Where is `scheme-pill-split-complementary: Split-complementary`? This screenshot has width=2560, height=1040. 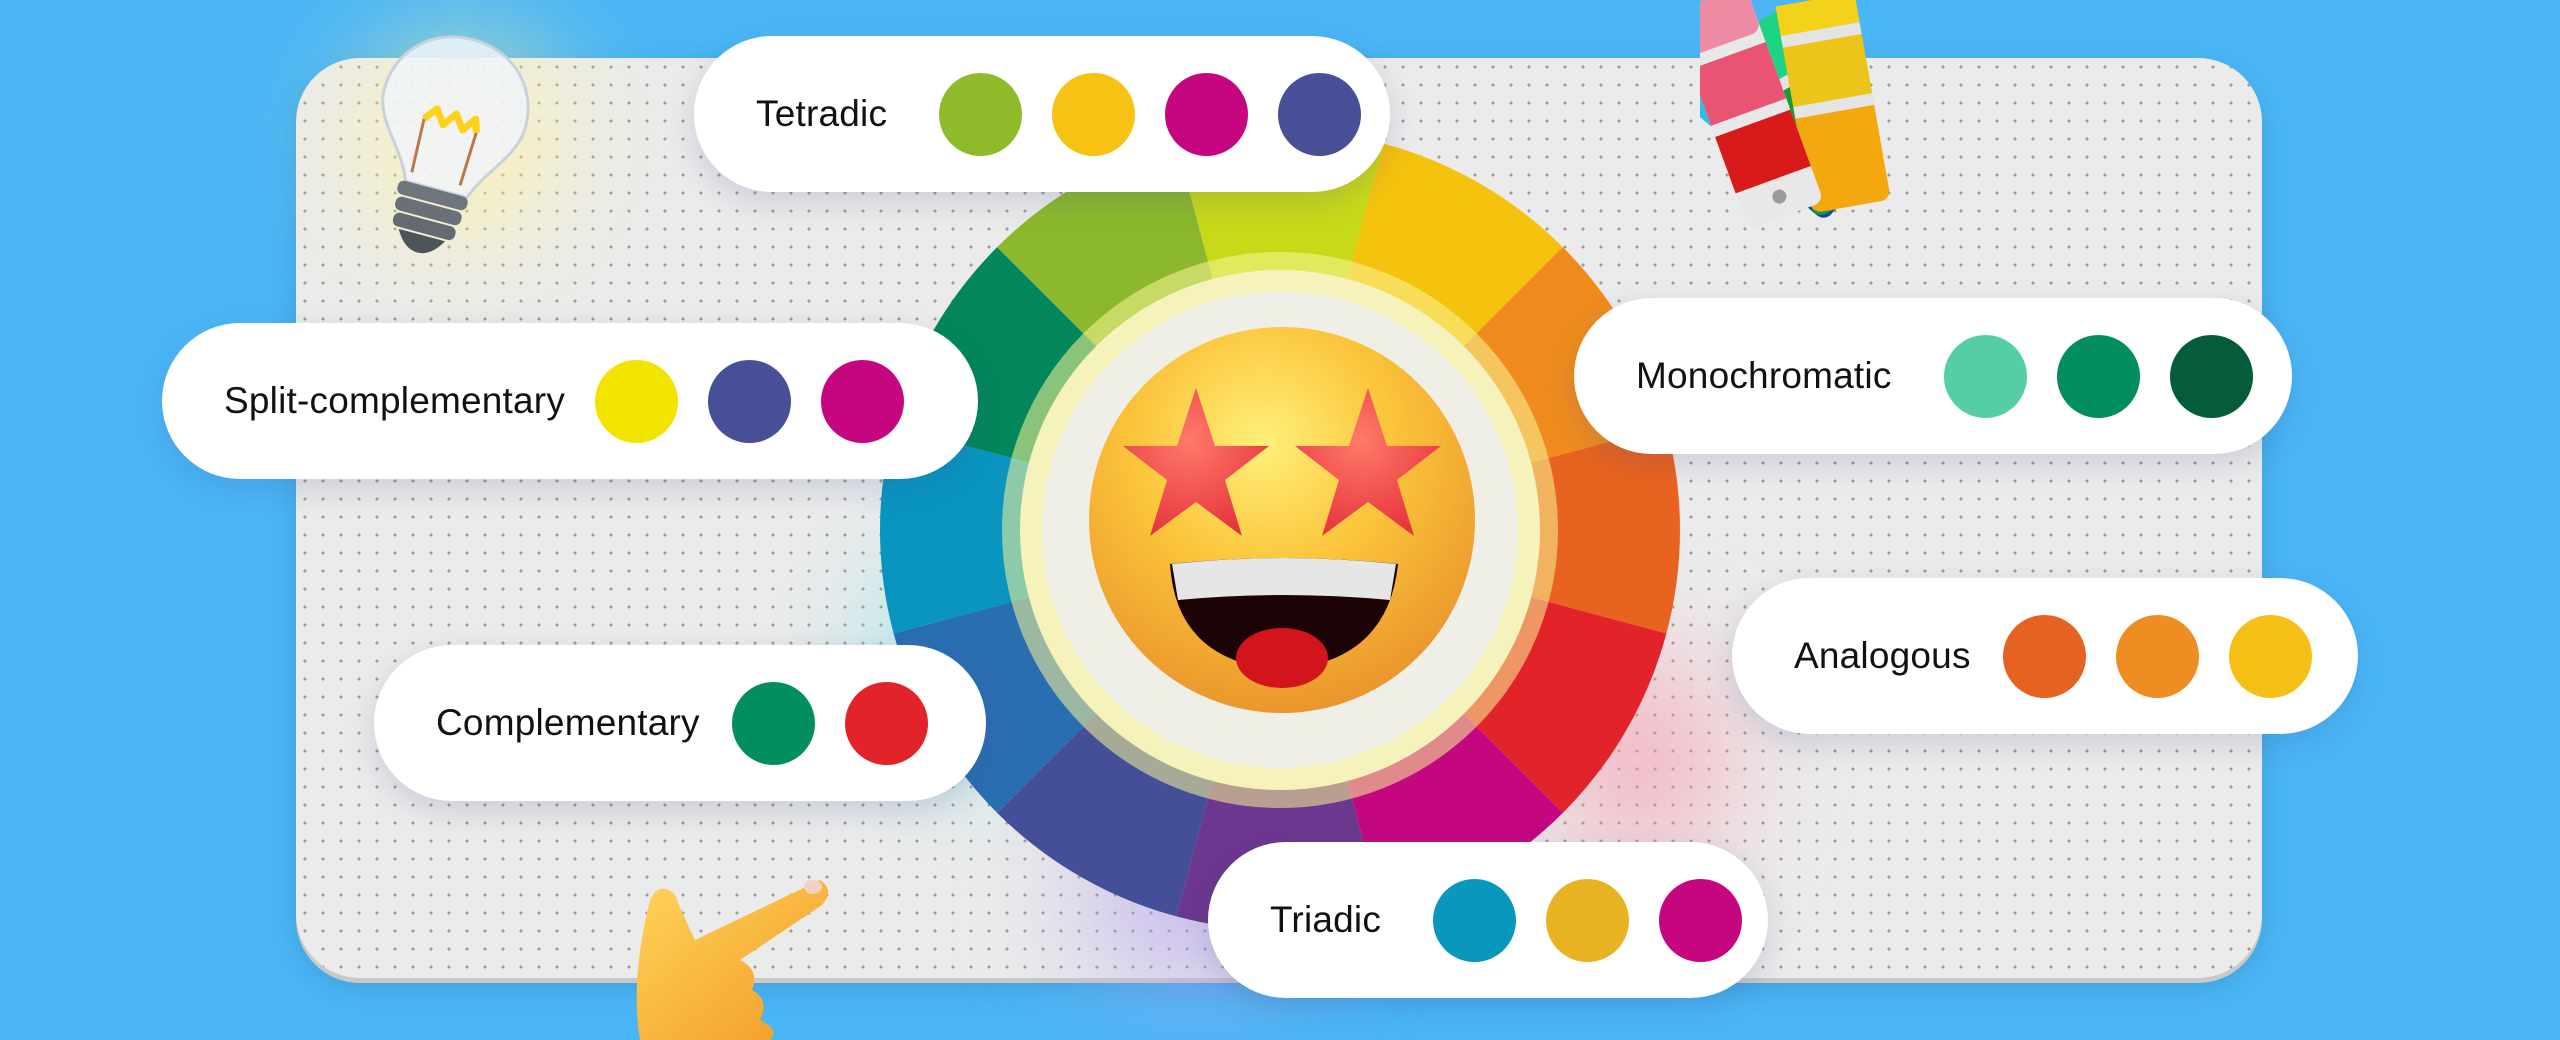 scheme-pill-split-complementary: Split-complementary is located at coordinates (570, 401).